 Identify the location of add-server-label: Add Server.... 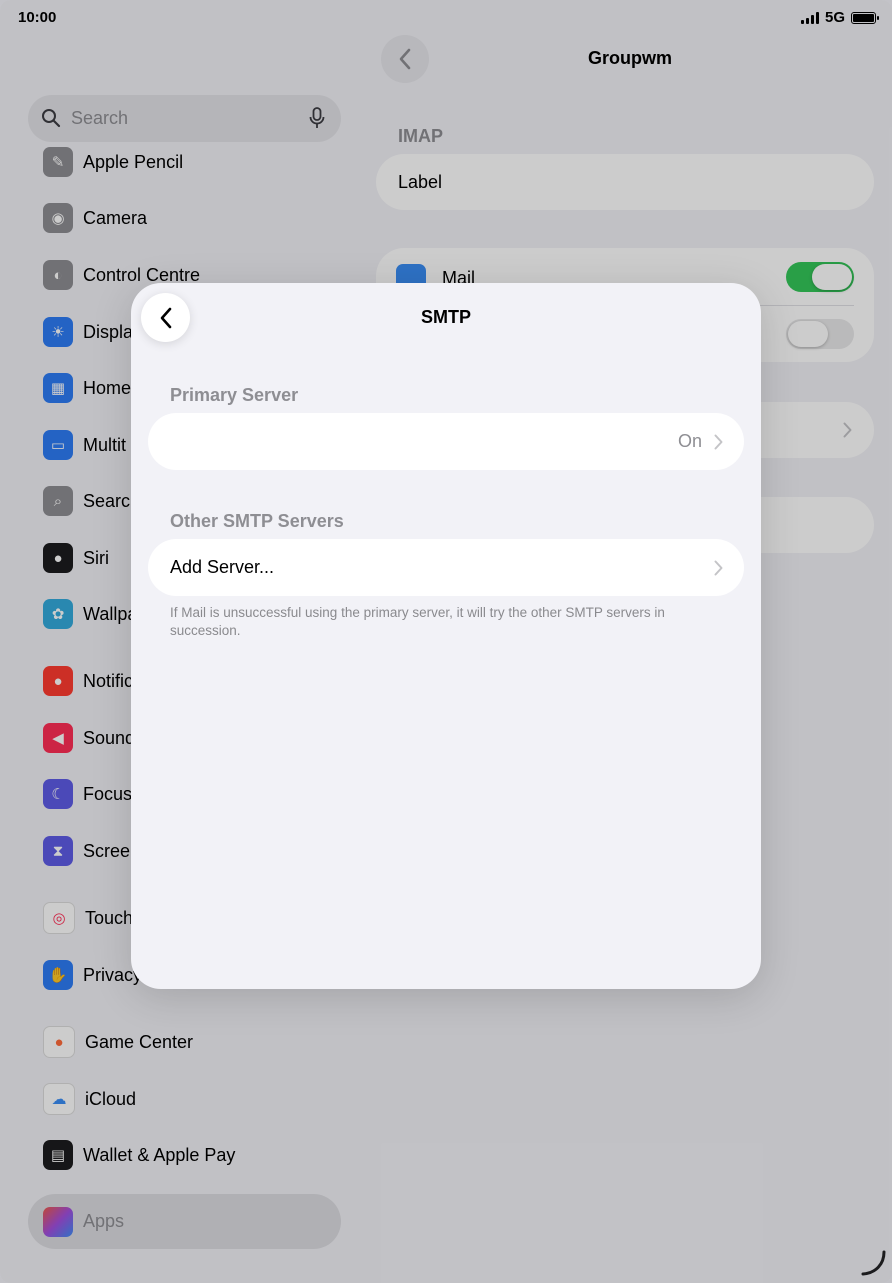
(222, 567).